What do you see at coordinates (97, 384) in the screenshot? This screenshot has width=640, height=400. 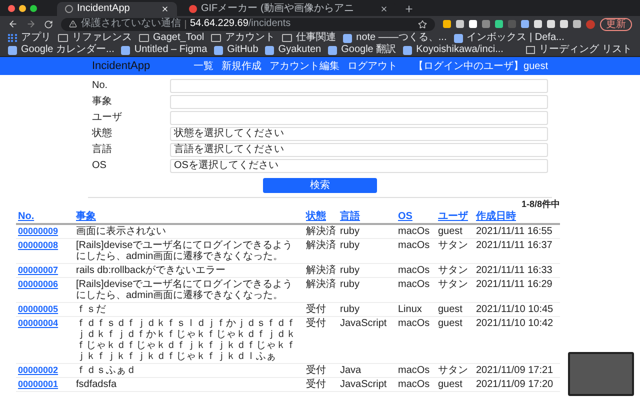 I see `table-cell-text: fsdfadsfa` at bounding box center [97, 384].